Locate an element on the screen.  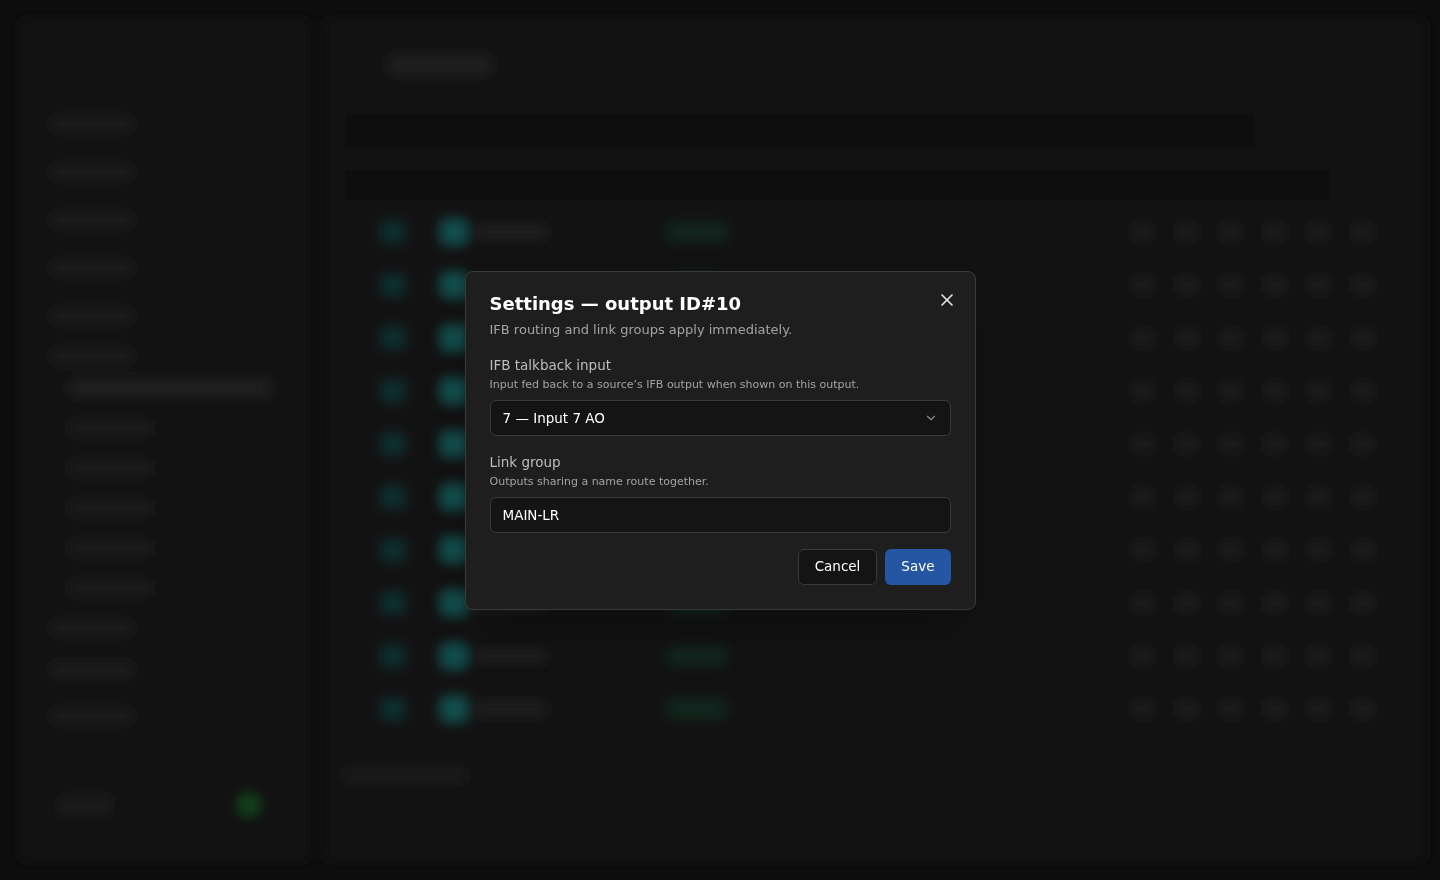
cancel-button: Cancel is located at coordinates (837, 566).